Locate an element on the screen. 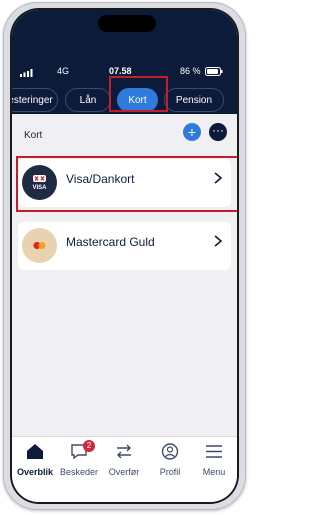 The height and width of the screenshot is (515, 320). nav-overblik: Overblik is located at coordinates (35, 460).